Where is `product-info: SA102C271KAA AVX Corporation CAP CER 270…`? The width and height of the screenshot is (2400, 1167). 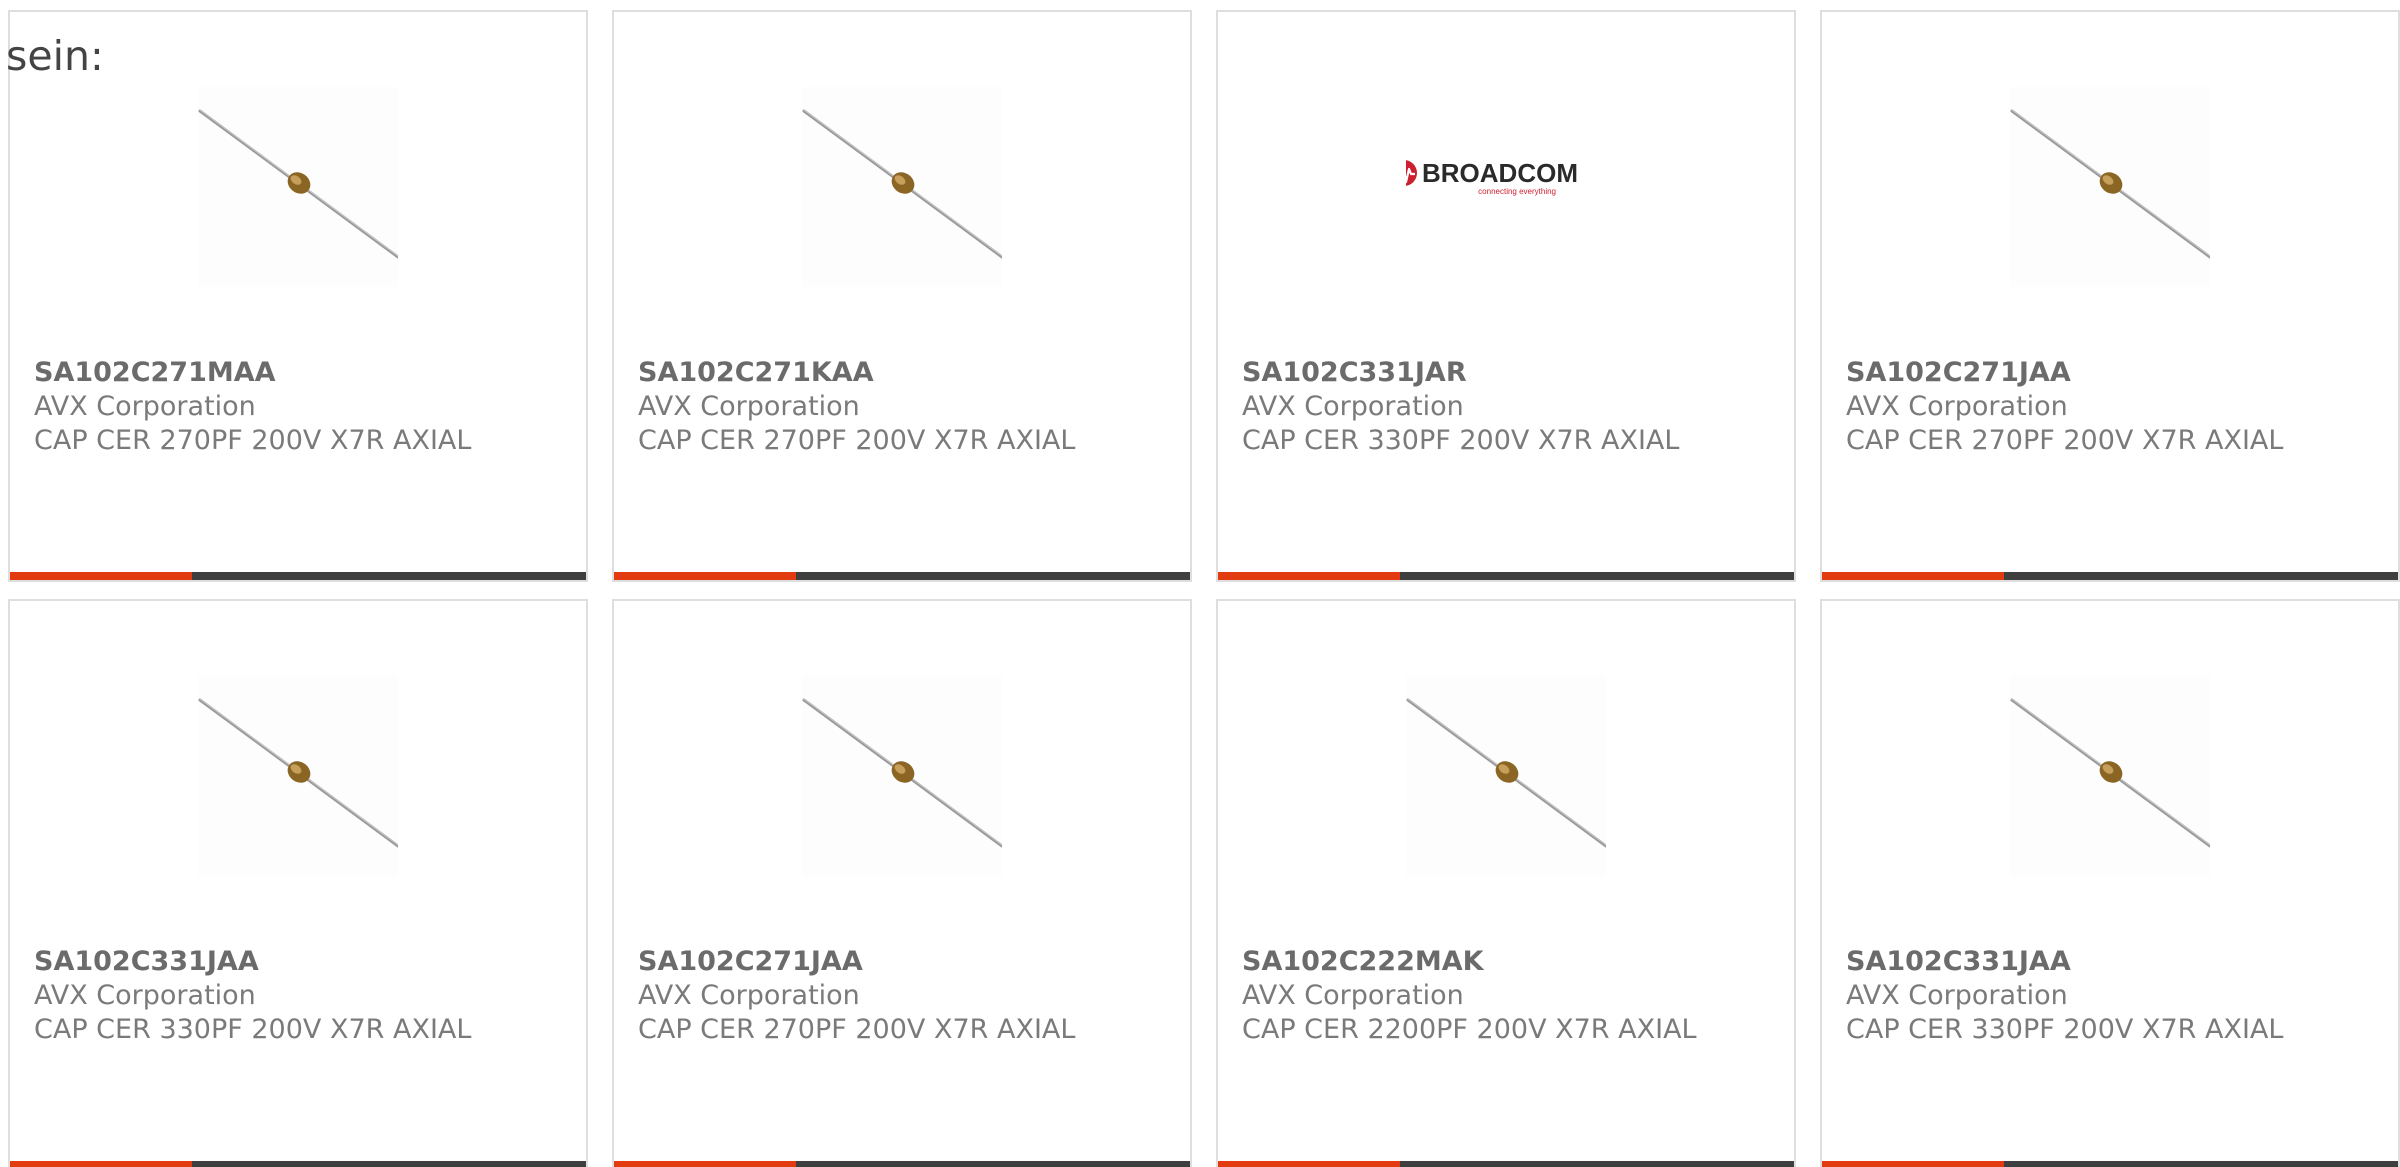
product-info: SA102C271KAA AVX Corporation CAP CER 270… is located at coordinates (904, 407).